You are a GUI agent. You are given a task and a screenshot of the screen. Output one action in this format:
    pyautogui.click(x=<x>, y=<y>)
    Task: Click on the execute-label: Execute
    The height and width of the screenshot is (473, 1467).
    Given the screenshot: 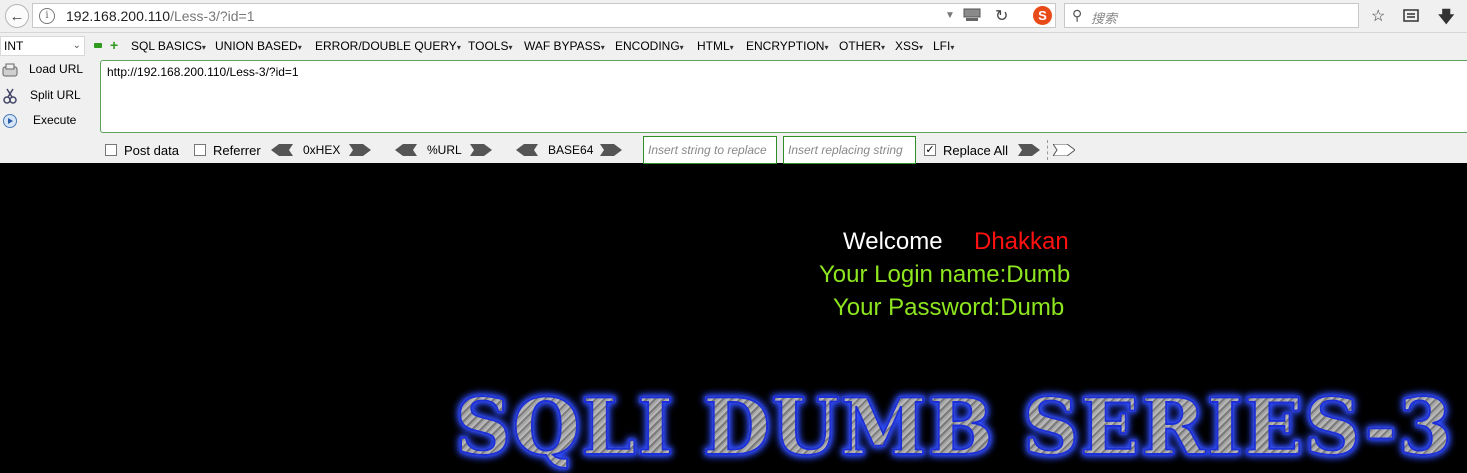 What is the action you would take?
    pyautogui.click(x=55, y=120)
    